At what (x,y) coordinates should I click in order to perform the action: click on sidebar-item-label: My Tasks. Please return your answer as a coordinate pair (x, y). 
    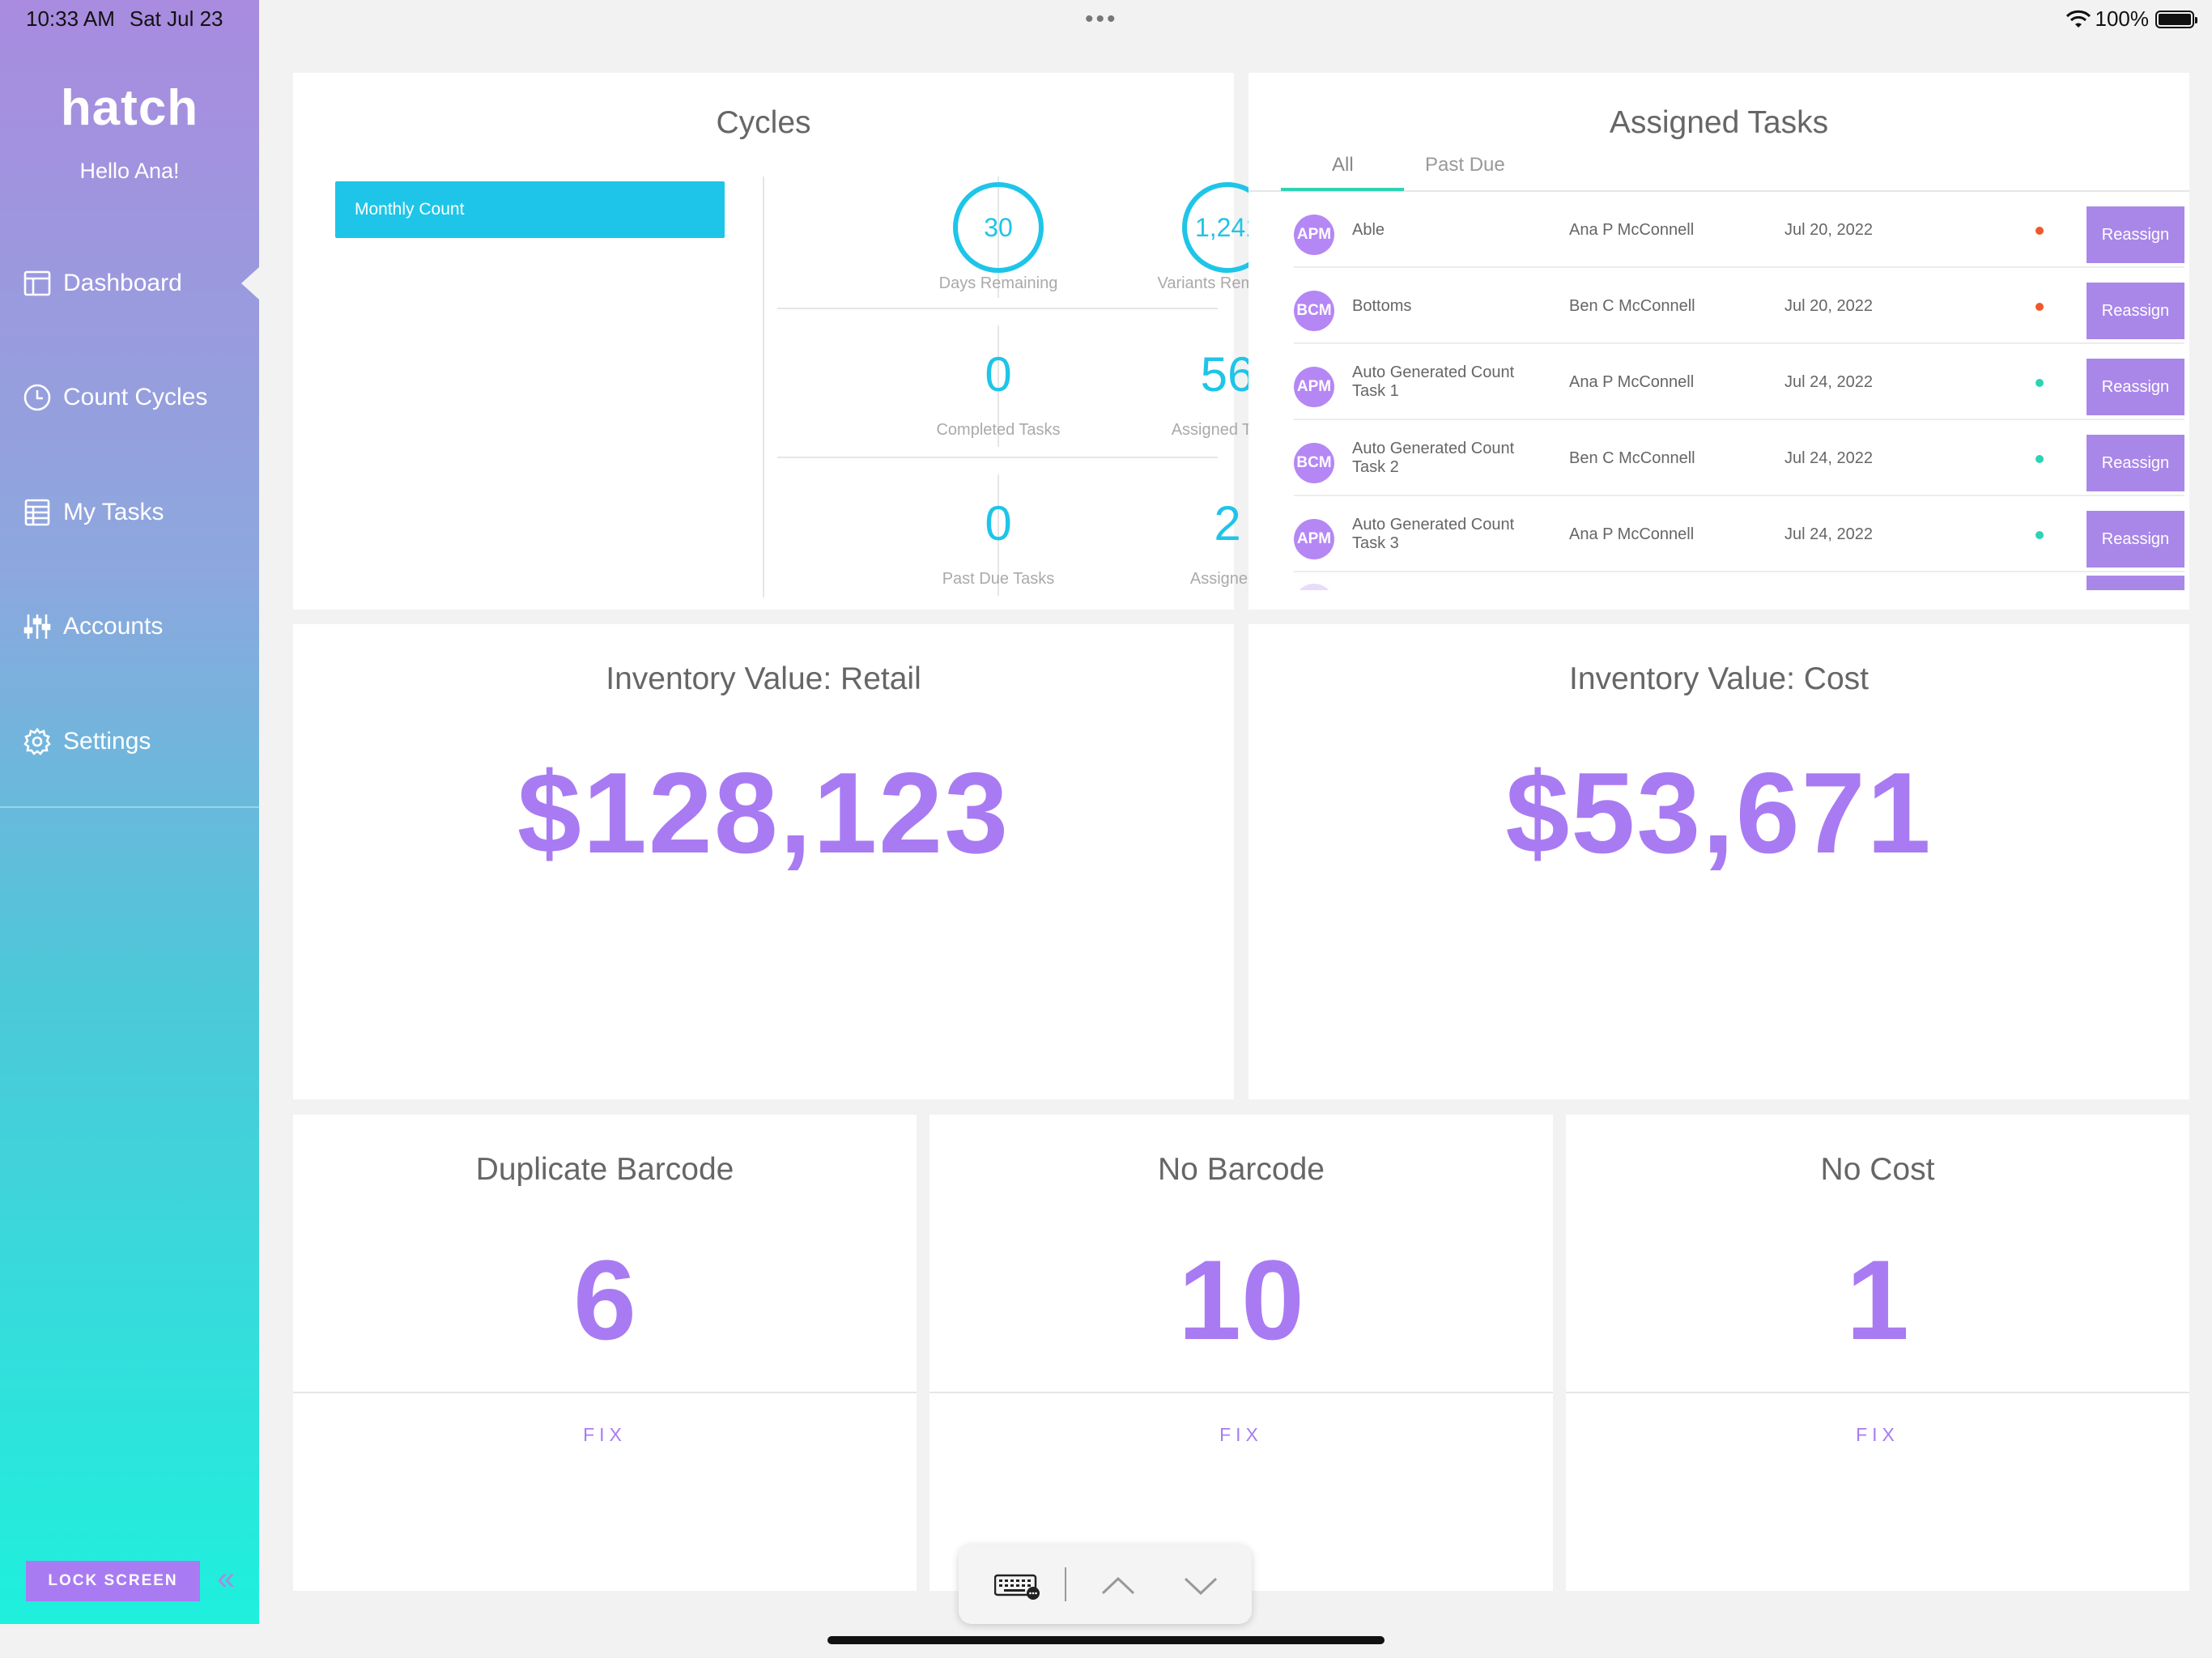
    Looking at the image, I should click on (114, 512).